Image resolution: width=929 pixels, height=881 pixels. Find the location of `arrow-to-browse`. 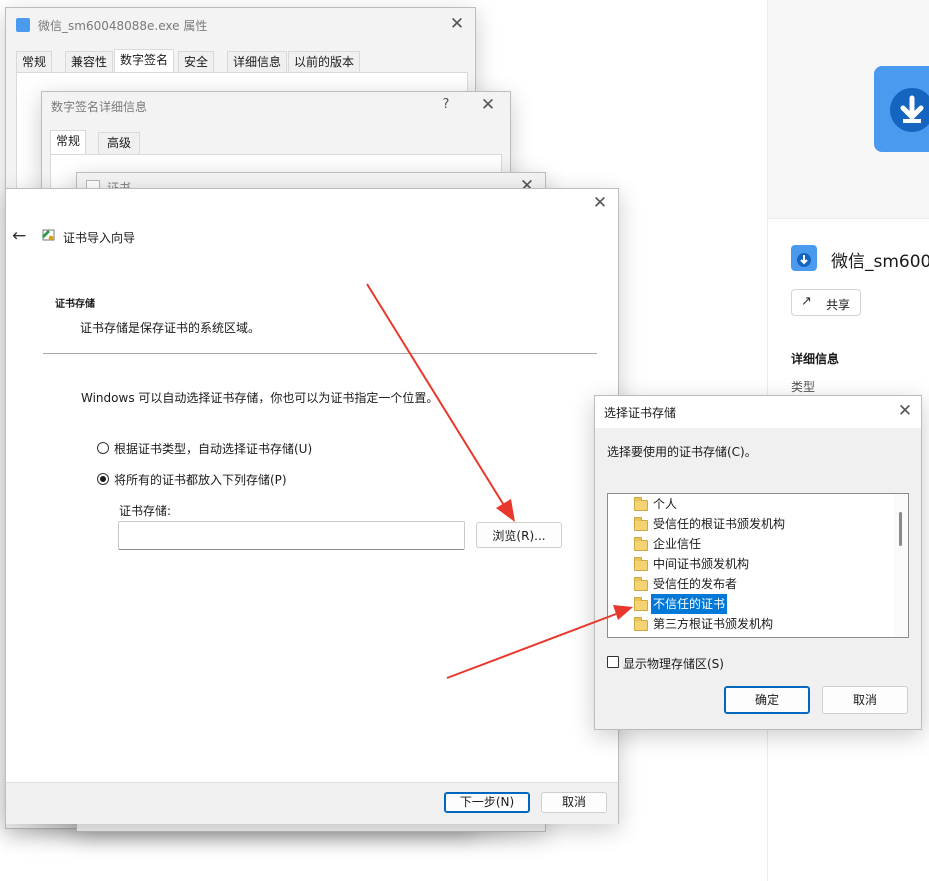

arrow-to-browse is located at coordinates (440, 402).